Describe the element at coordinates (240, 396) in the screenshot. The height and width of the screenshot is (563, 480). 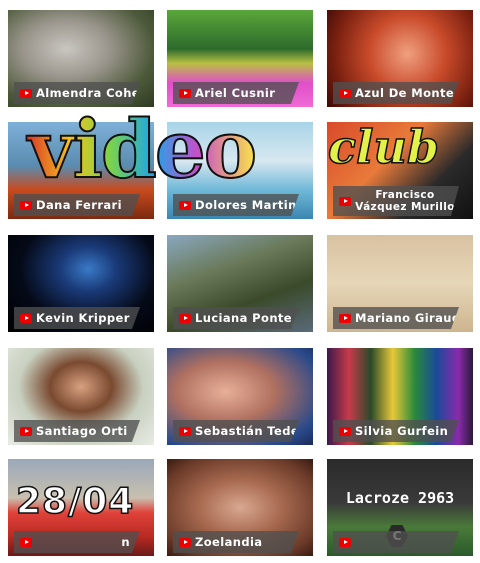
I see `video-tile: Sebastián Tedesco` at that location.